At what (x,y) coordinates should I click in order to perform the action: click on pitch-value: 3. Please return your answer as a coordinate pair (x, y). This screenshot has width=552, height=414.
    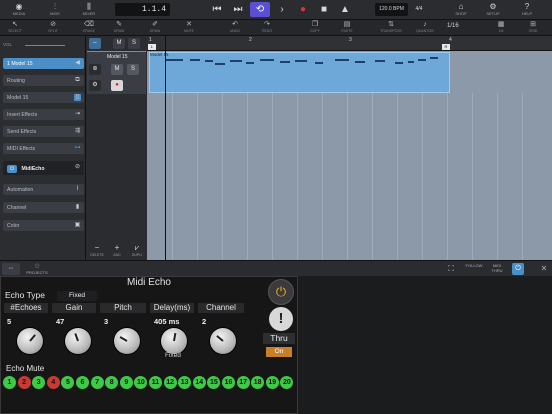
    Looking at the image, I should click on (106, 321).